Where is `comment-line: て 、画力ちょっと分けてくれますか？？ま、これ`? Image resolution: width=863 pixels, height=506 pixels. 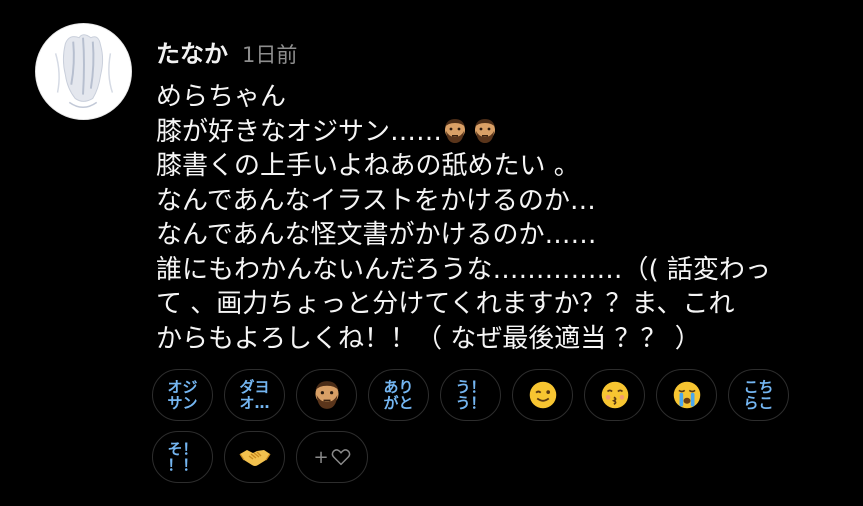
comment-line: て 、画力ちょっと分けてくれますか？？ま、これ is located at coordinates (445, 304).